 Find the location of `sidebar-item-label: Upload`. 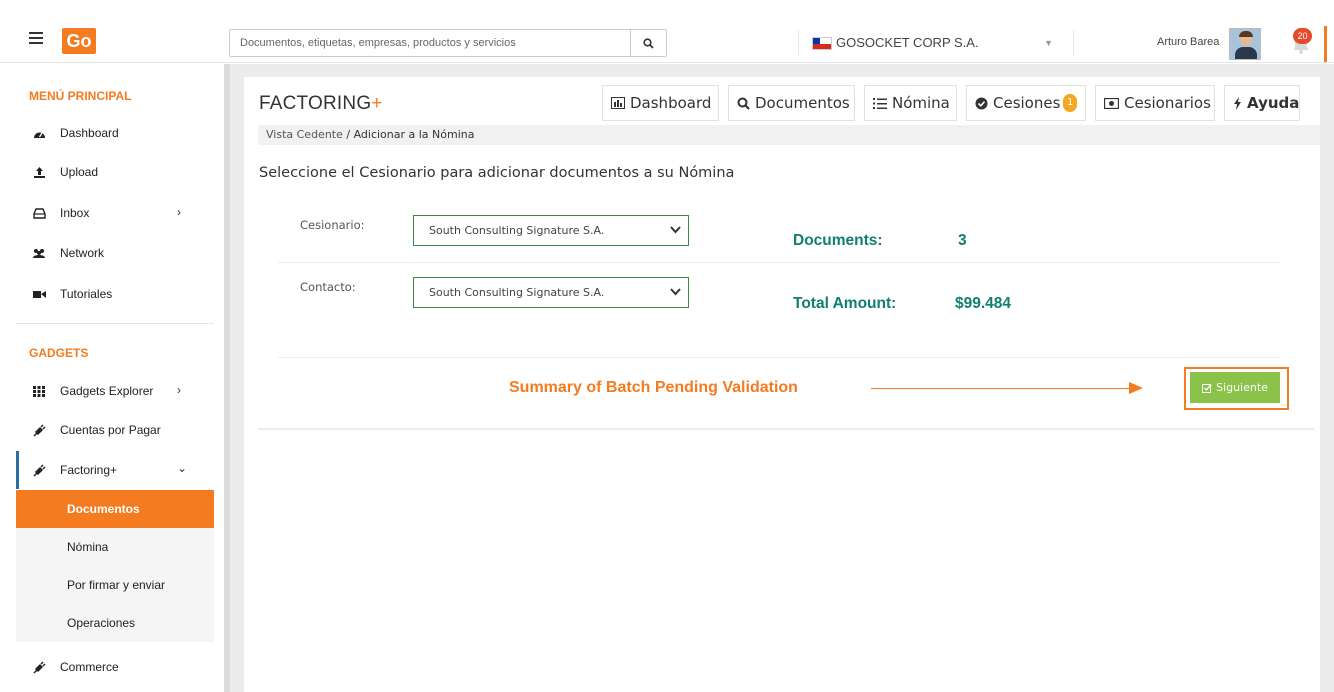

sidebar-item-label: Upload is located at coordinates (79, 172).